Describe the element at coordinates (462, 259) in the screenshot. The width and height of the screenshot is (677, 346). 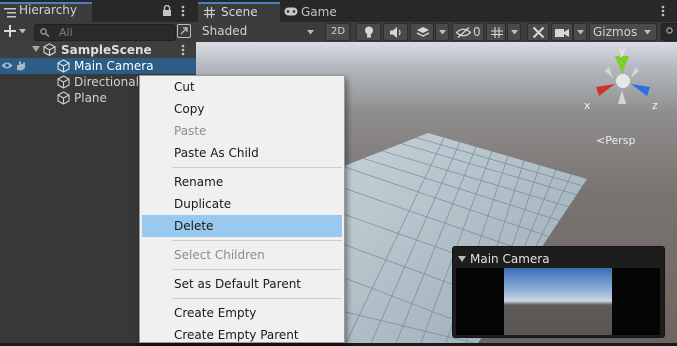
I see `collapse-arrow-icon` at that location.